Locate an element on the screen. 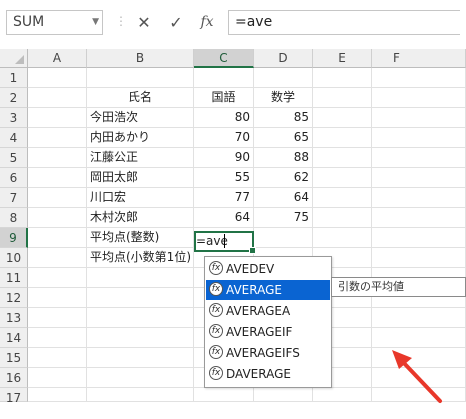  kokugo-score-cell: 64 is located at coordinates (224, 218).